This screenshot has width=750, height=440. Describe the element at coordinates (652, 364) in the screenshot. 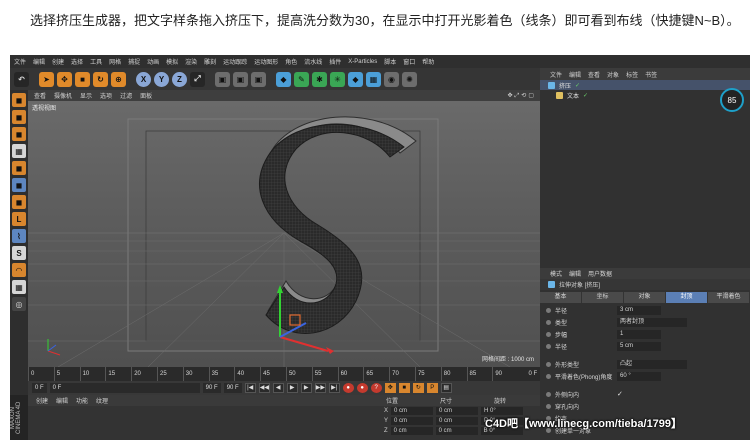

I see `attr-value-dropdown: 凸起` at that location.